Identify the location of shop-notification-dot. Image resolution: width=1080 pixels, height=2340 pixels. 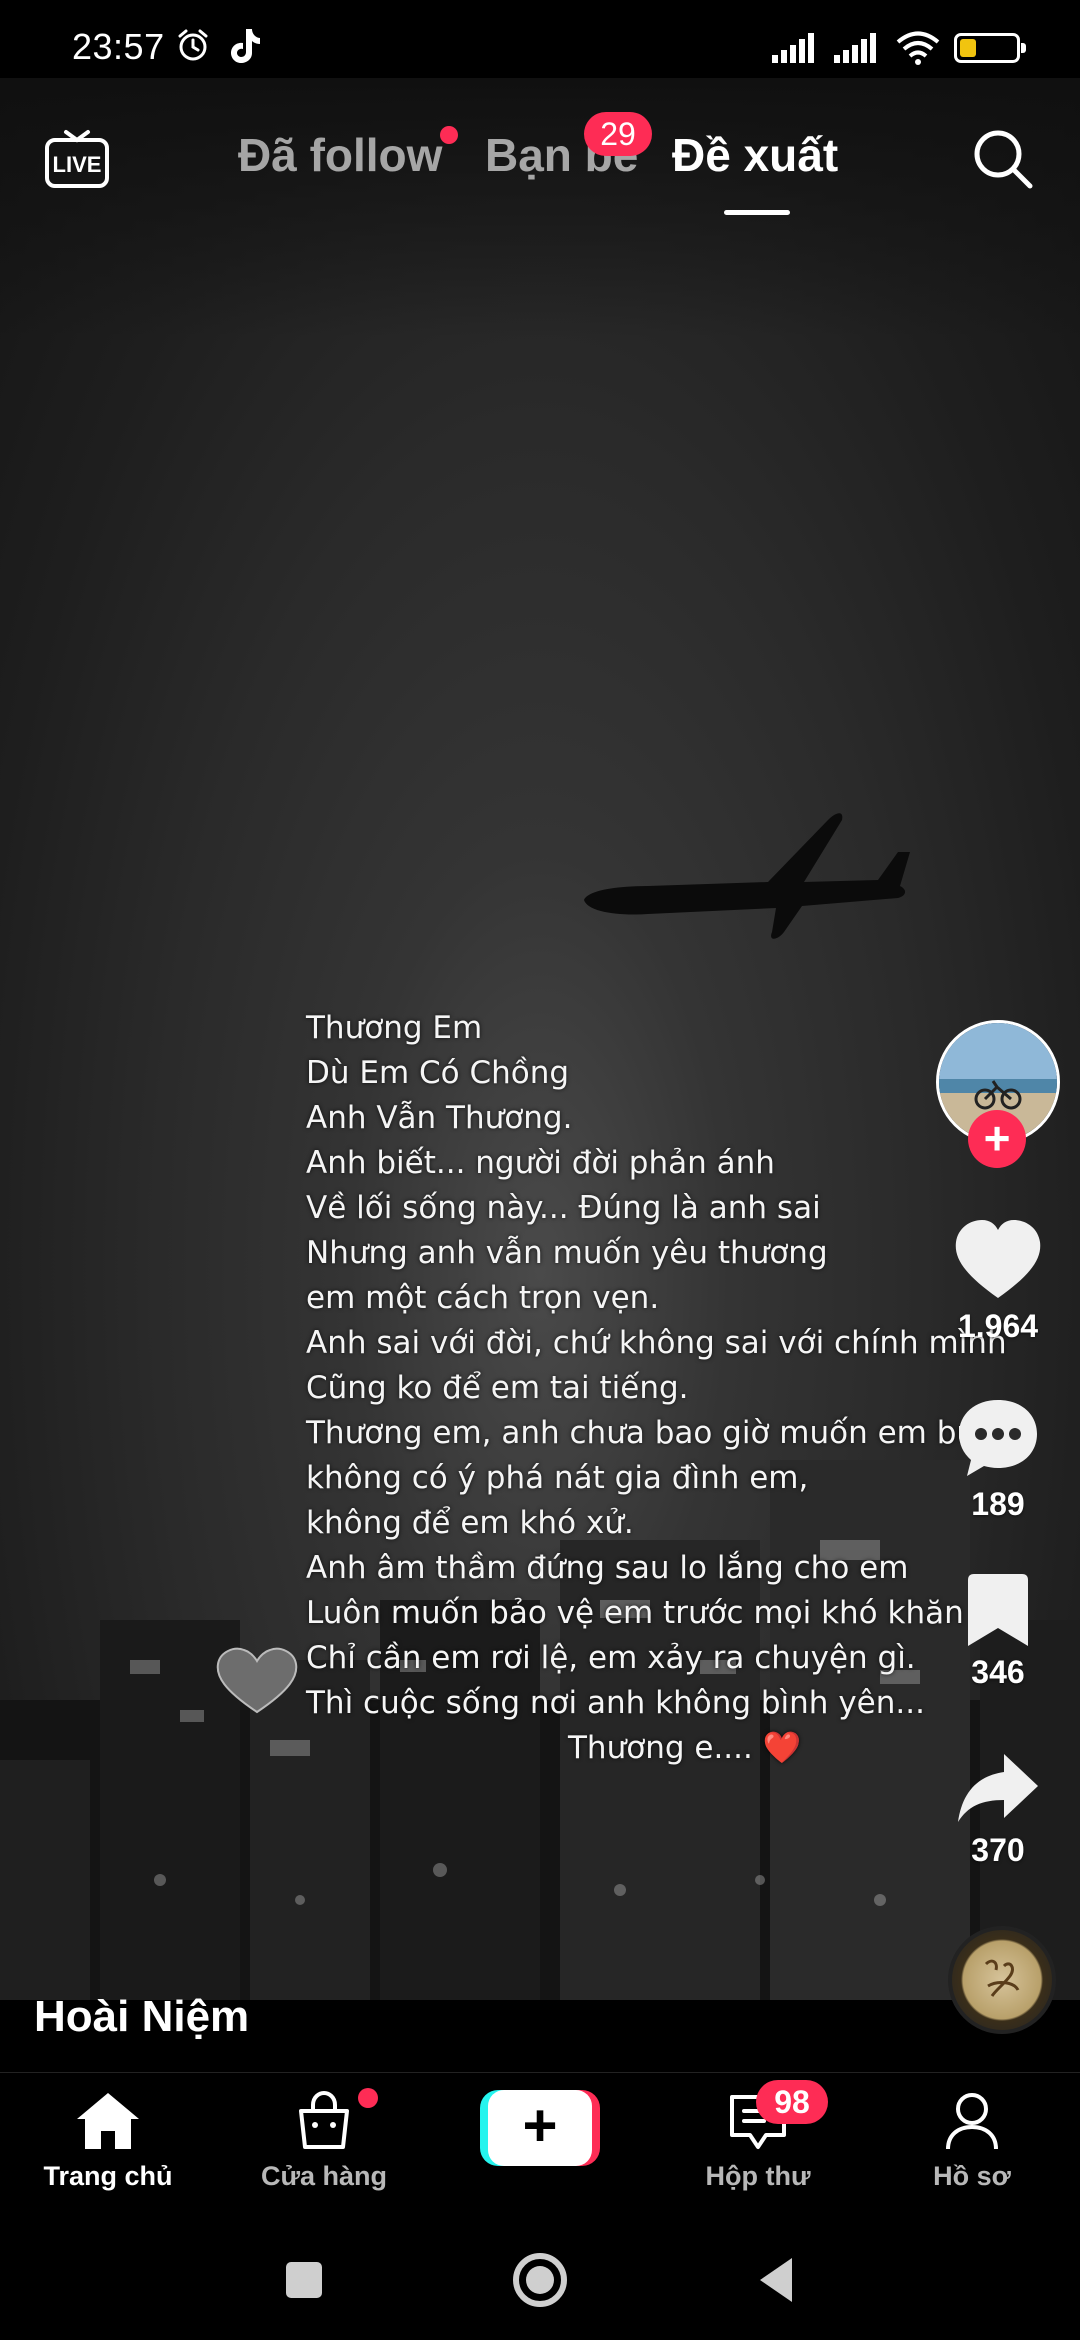
(368, 2098).